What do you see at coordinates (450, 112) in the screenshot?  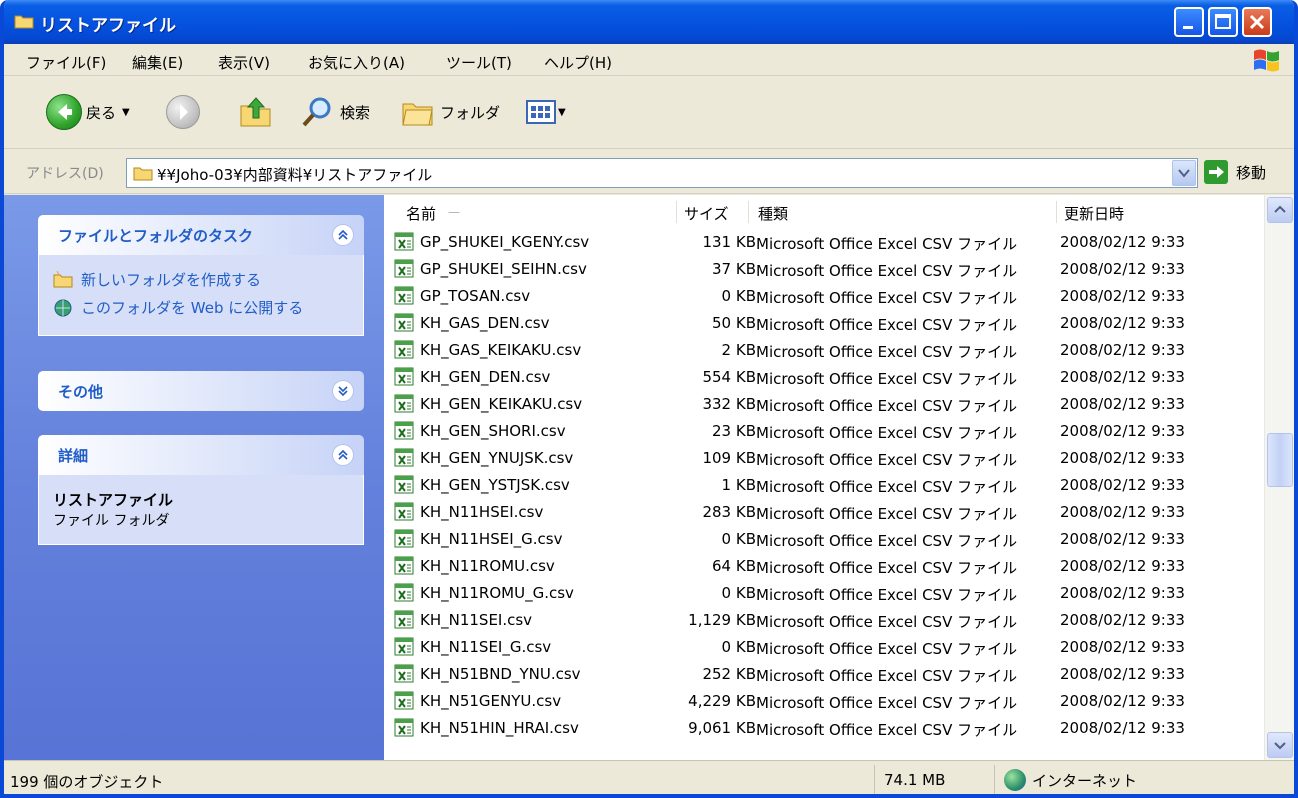 I see `folders-button: フォルダ` at bounding box center [450, 112].